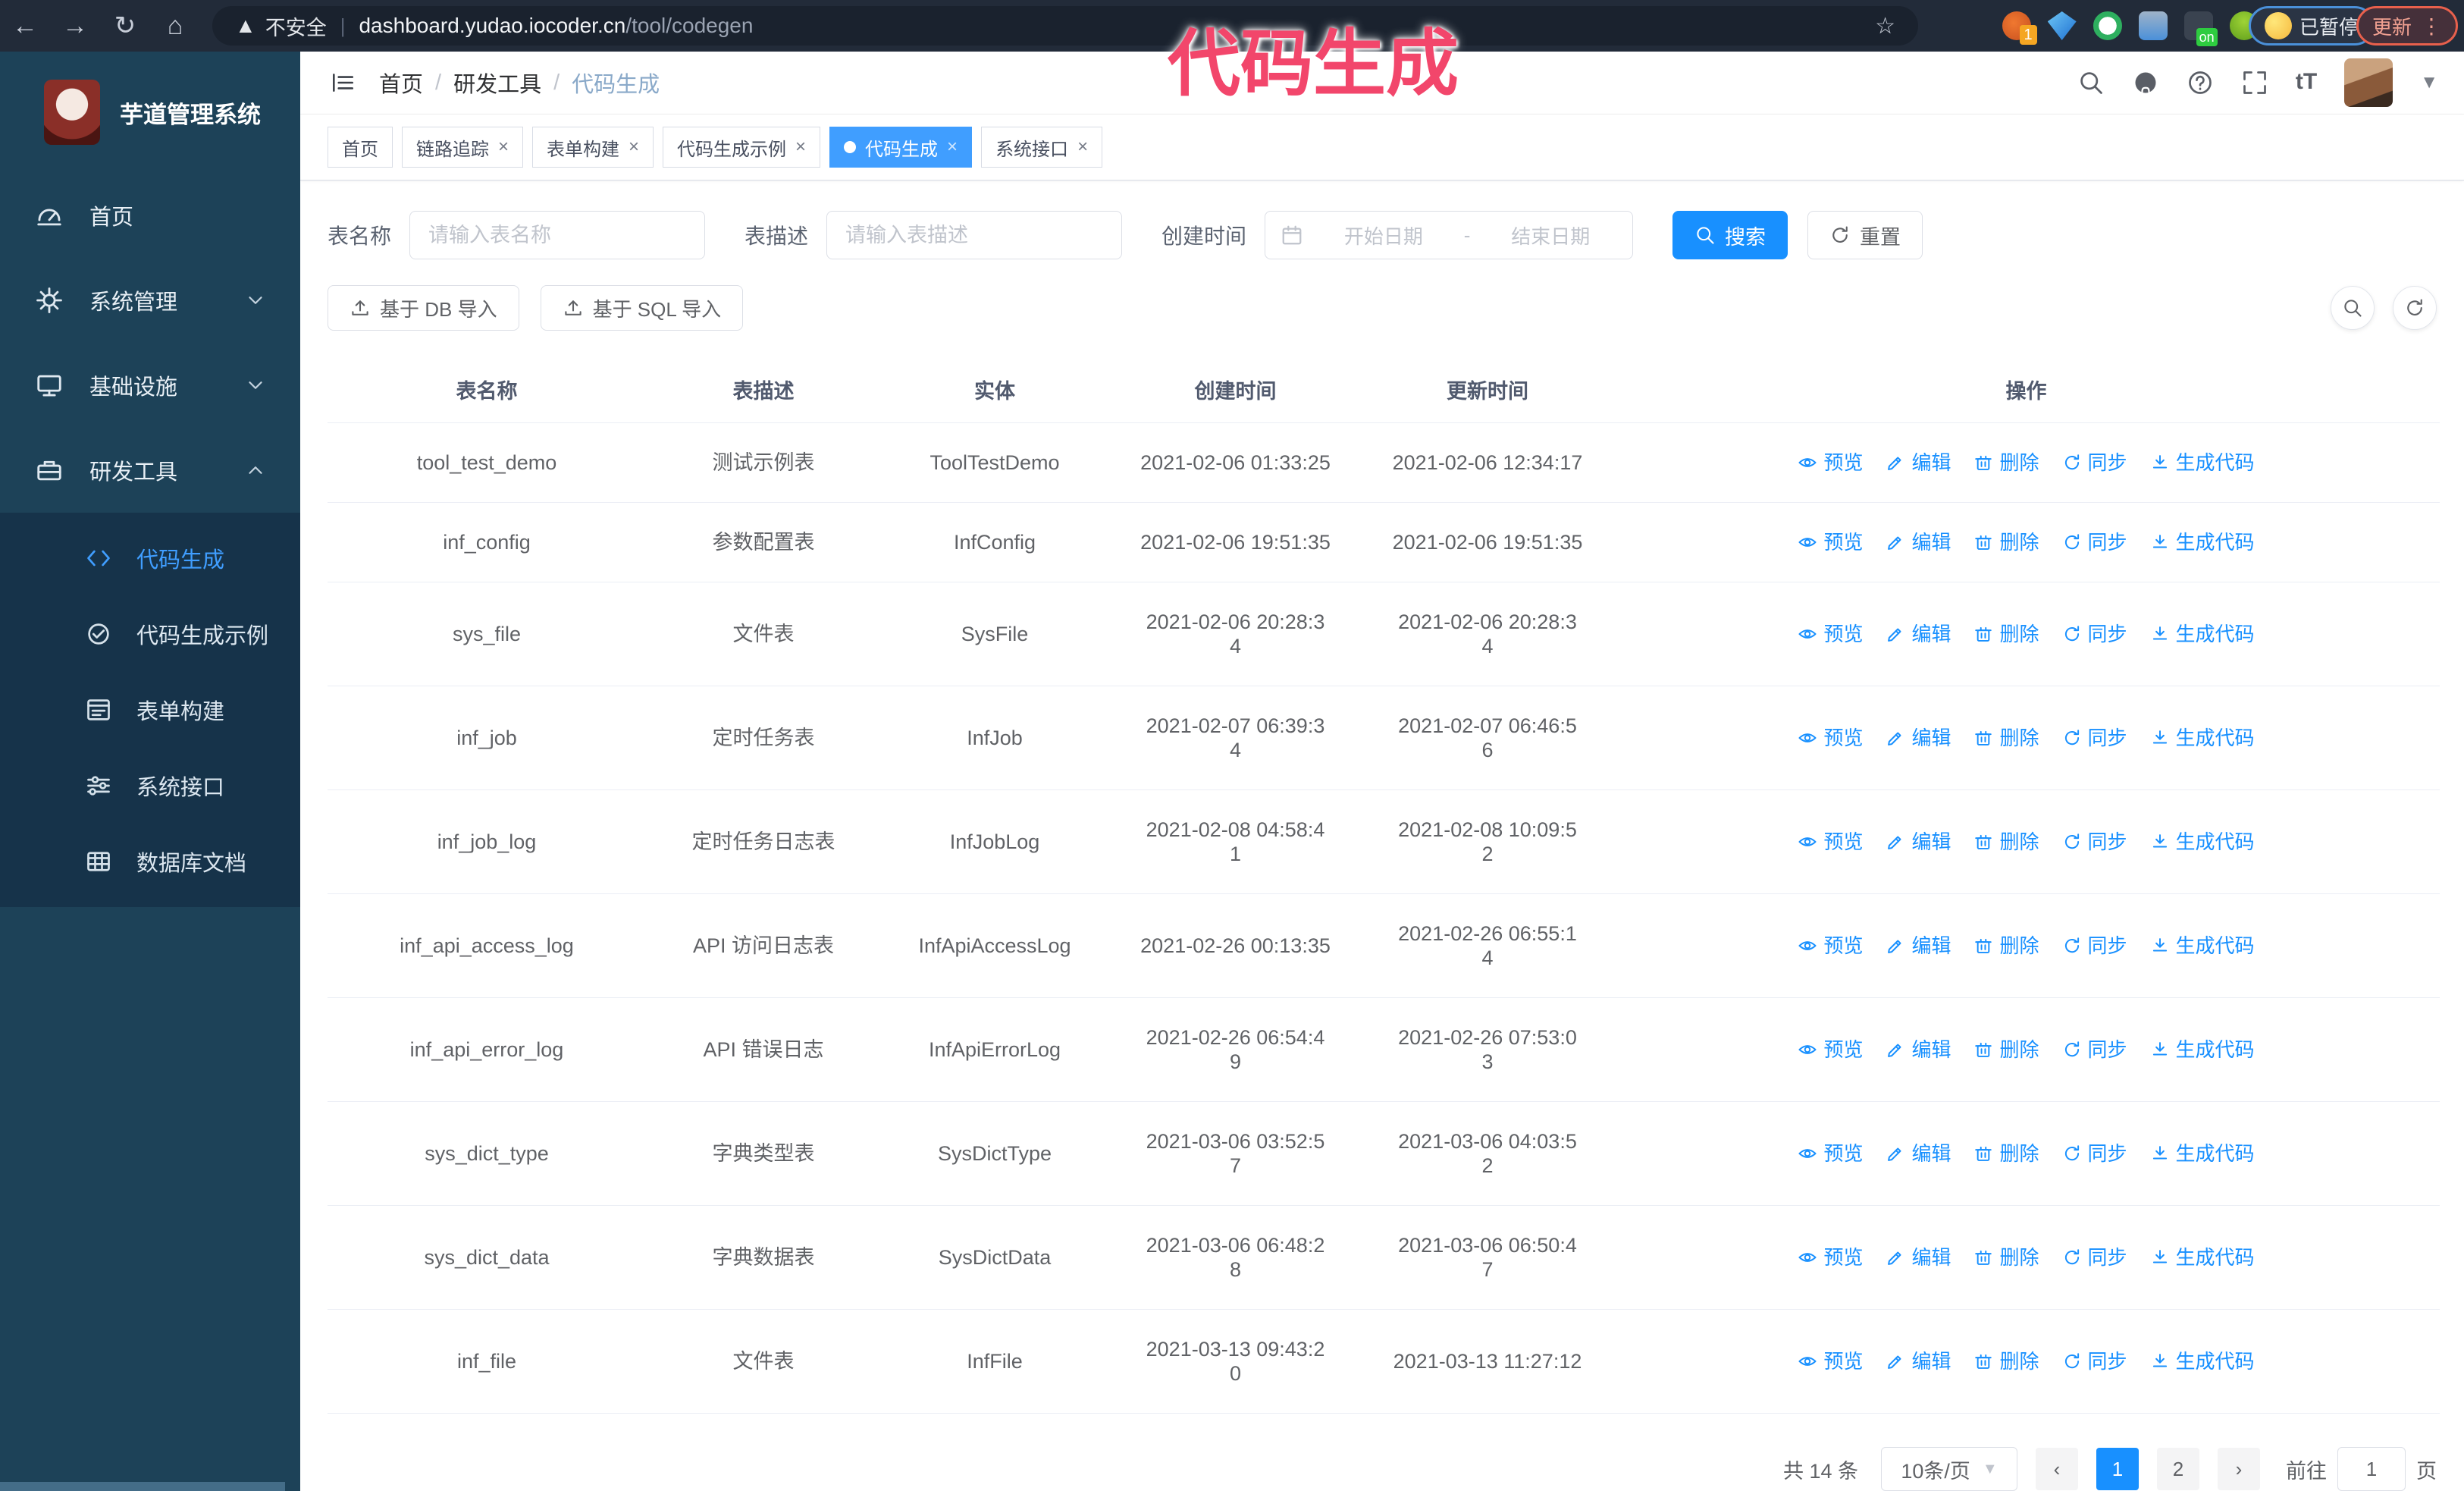 Image resolution: width=2464 pixels, height=1491 pixels. What do you see at coordinates (2254, 82) in the screenshot?
I see `fullscreen-icon` at bounding box center [2254, 82].